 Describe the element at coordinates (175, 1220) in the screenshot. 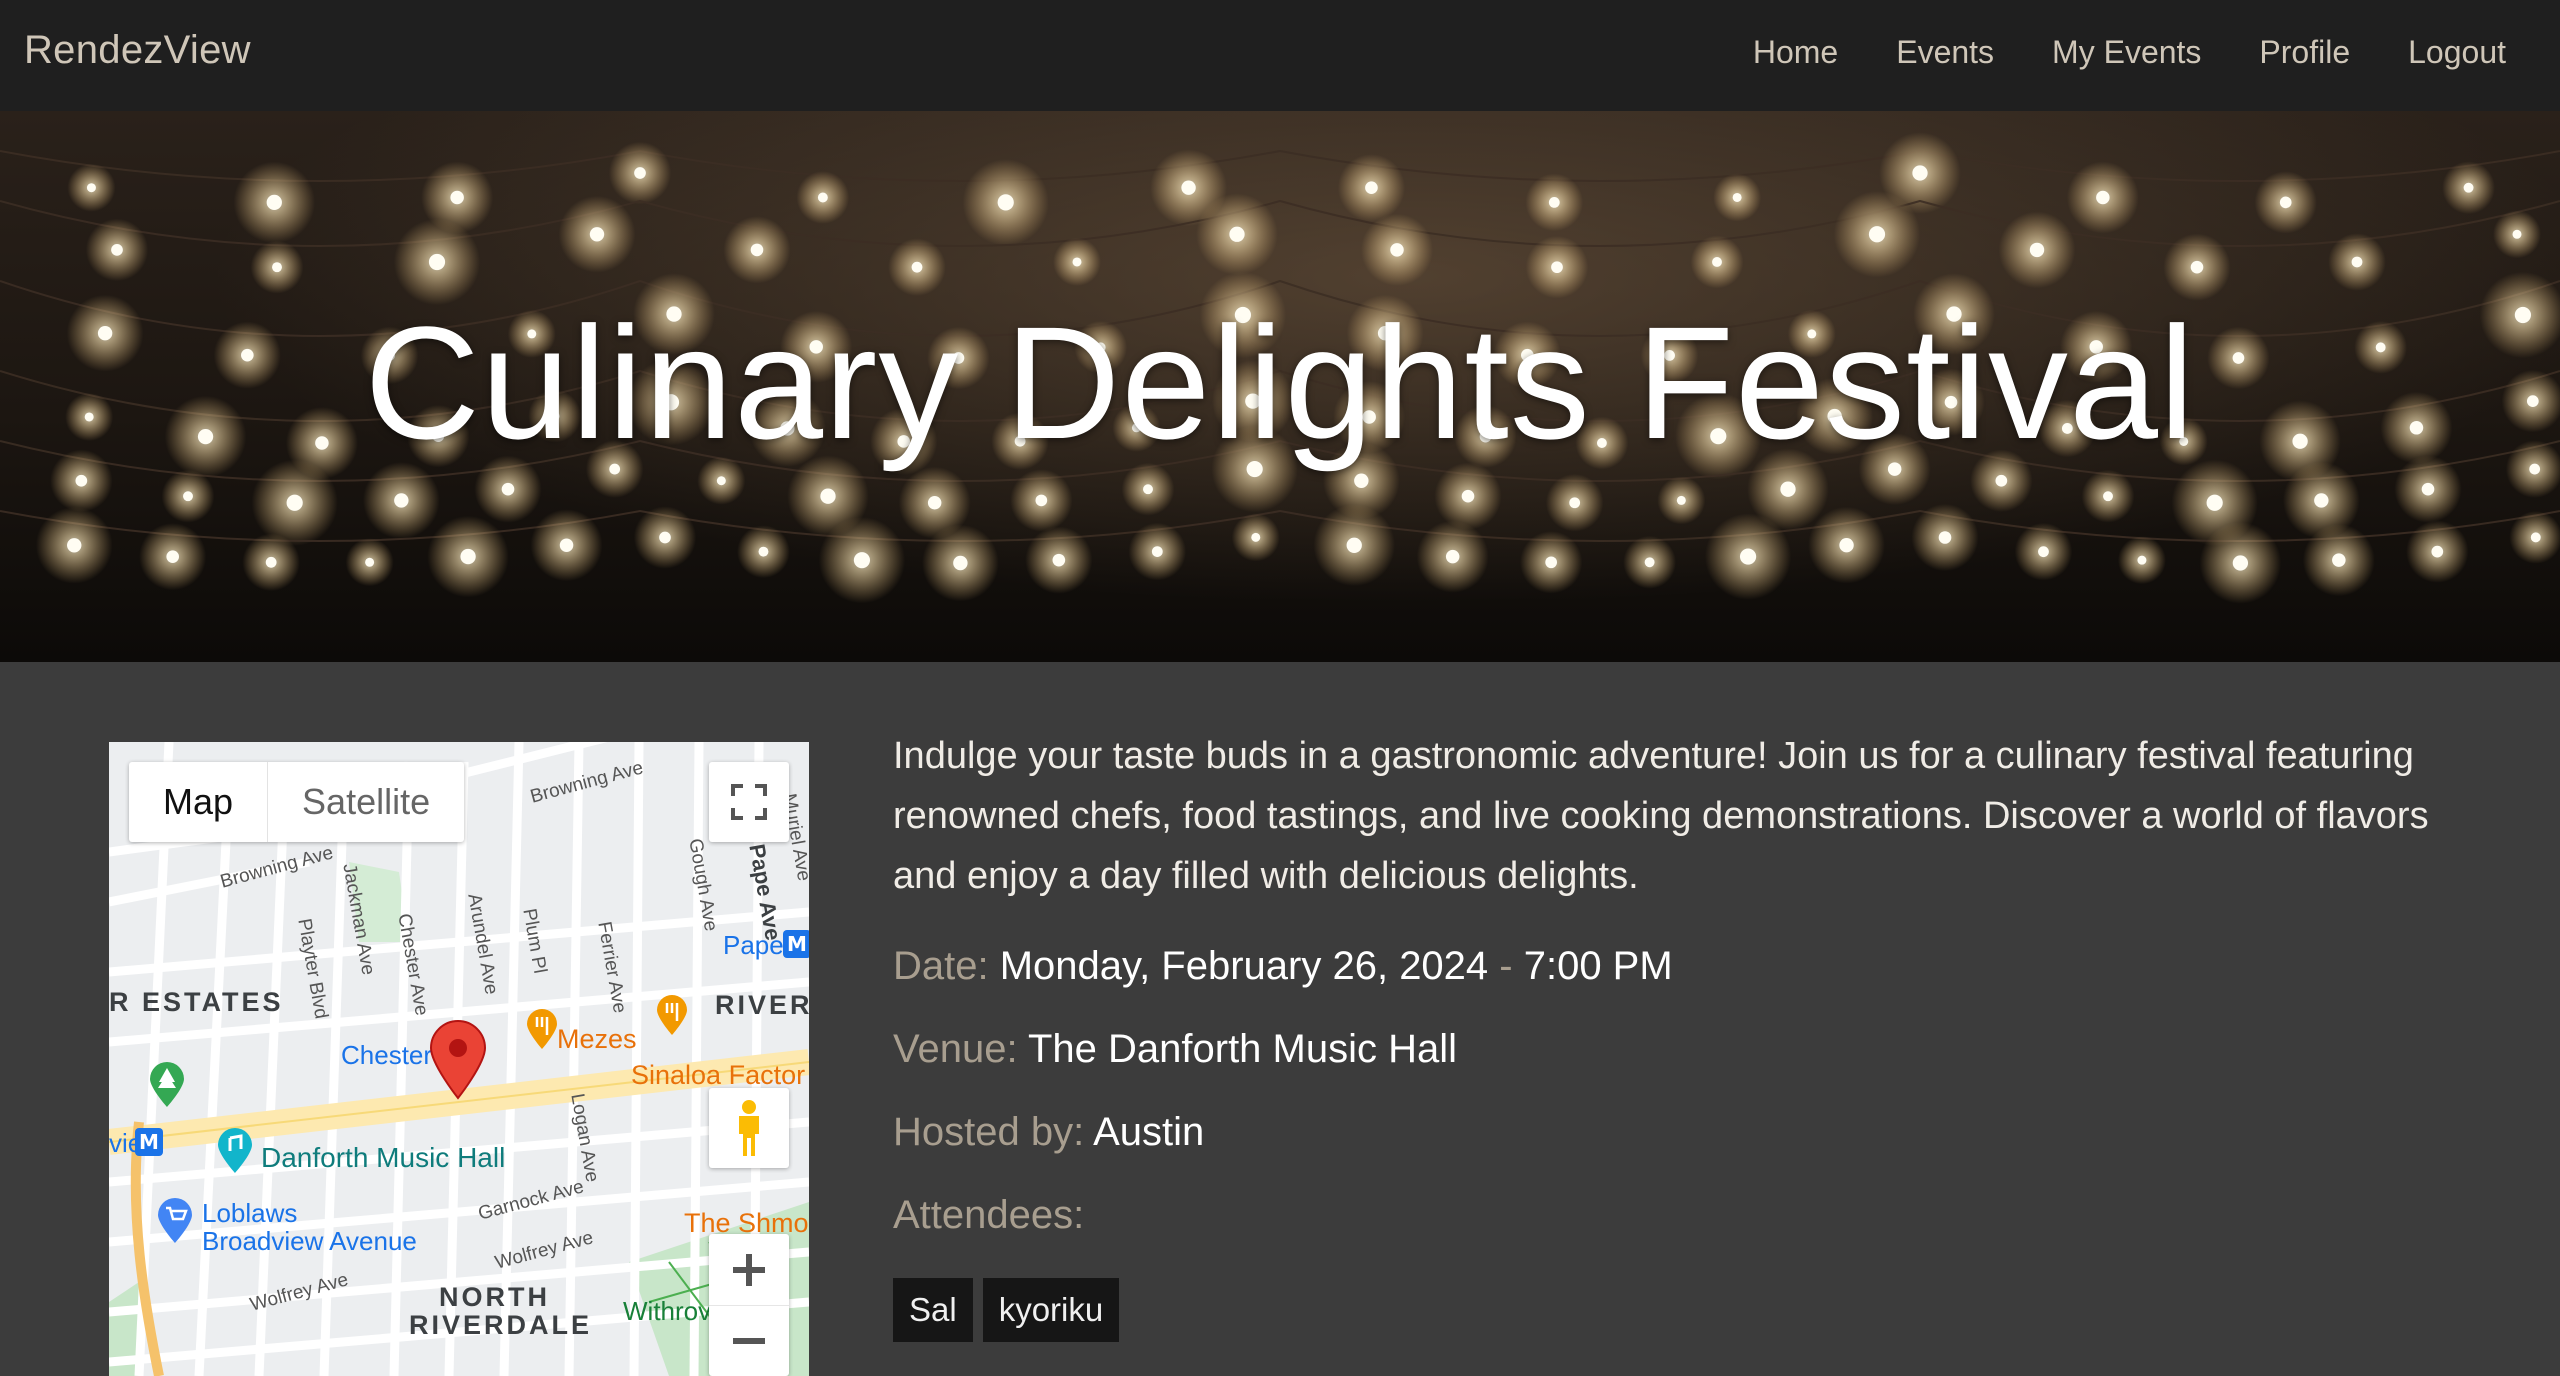

I see `shopping-marker-icon` at that location.